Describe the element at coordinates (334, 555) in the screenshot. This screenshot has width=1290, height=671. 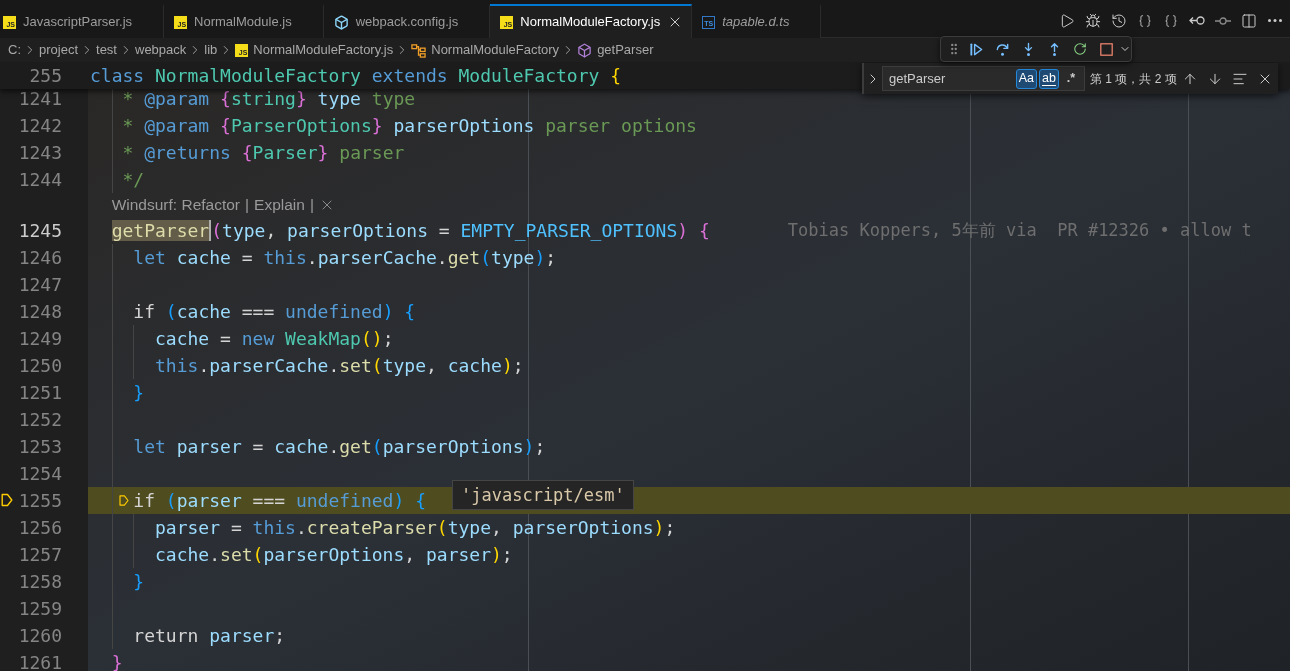
I see `code-line: cache.set(parserOptions, parser);` at that location.